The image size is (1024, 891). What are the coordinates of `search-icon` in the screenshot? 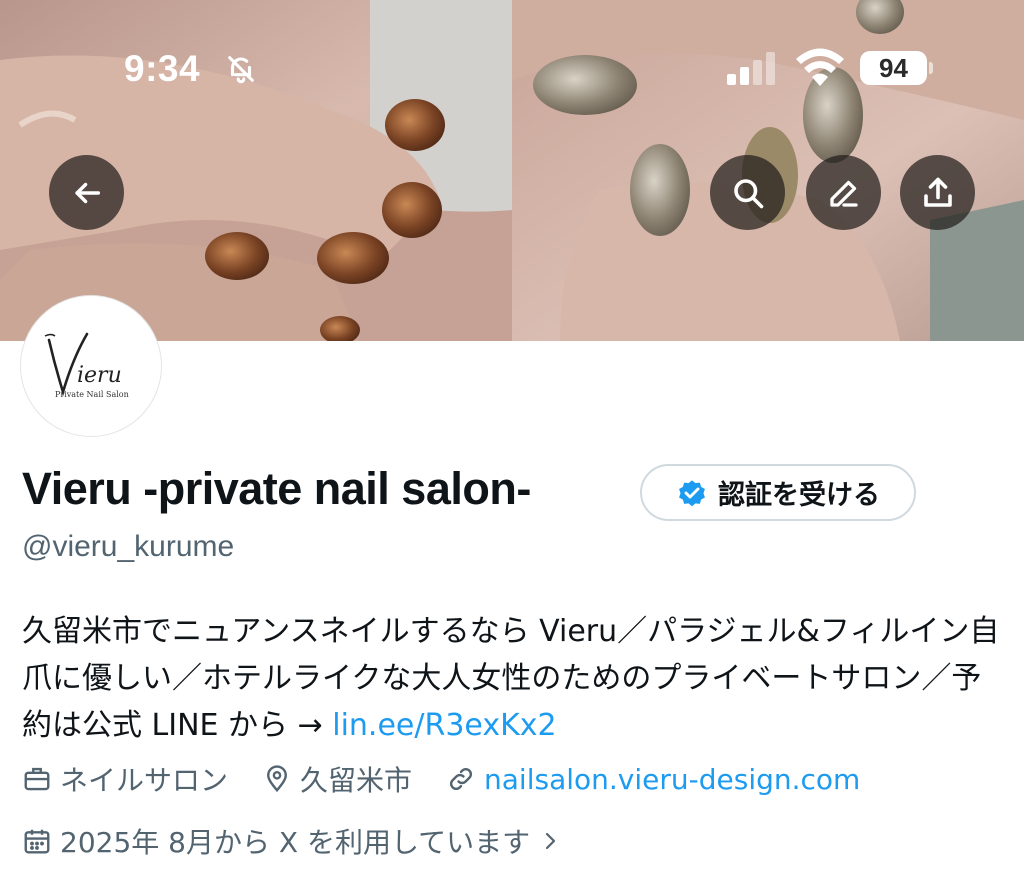 It's located at (748, 193).